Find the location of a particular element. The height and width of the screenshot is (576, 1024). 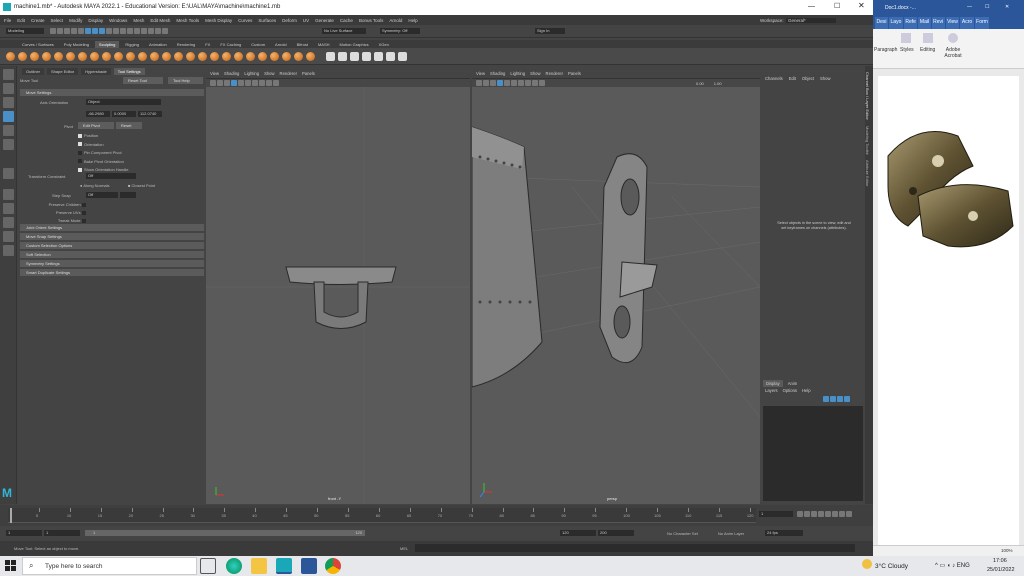

smooth-brush-icon is located at coordinates (22, 56).